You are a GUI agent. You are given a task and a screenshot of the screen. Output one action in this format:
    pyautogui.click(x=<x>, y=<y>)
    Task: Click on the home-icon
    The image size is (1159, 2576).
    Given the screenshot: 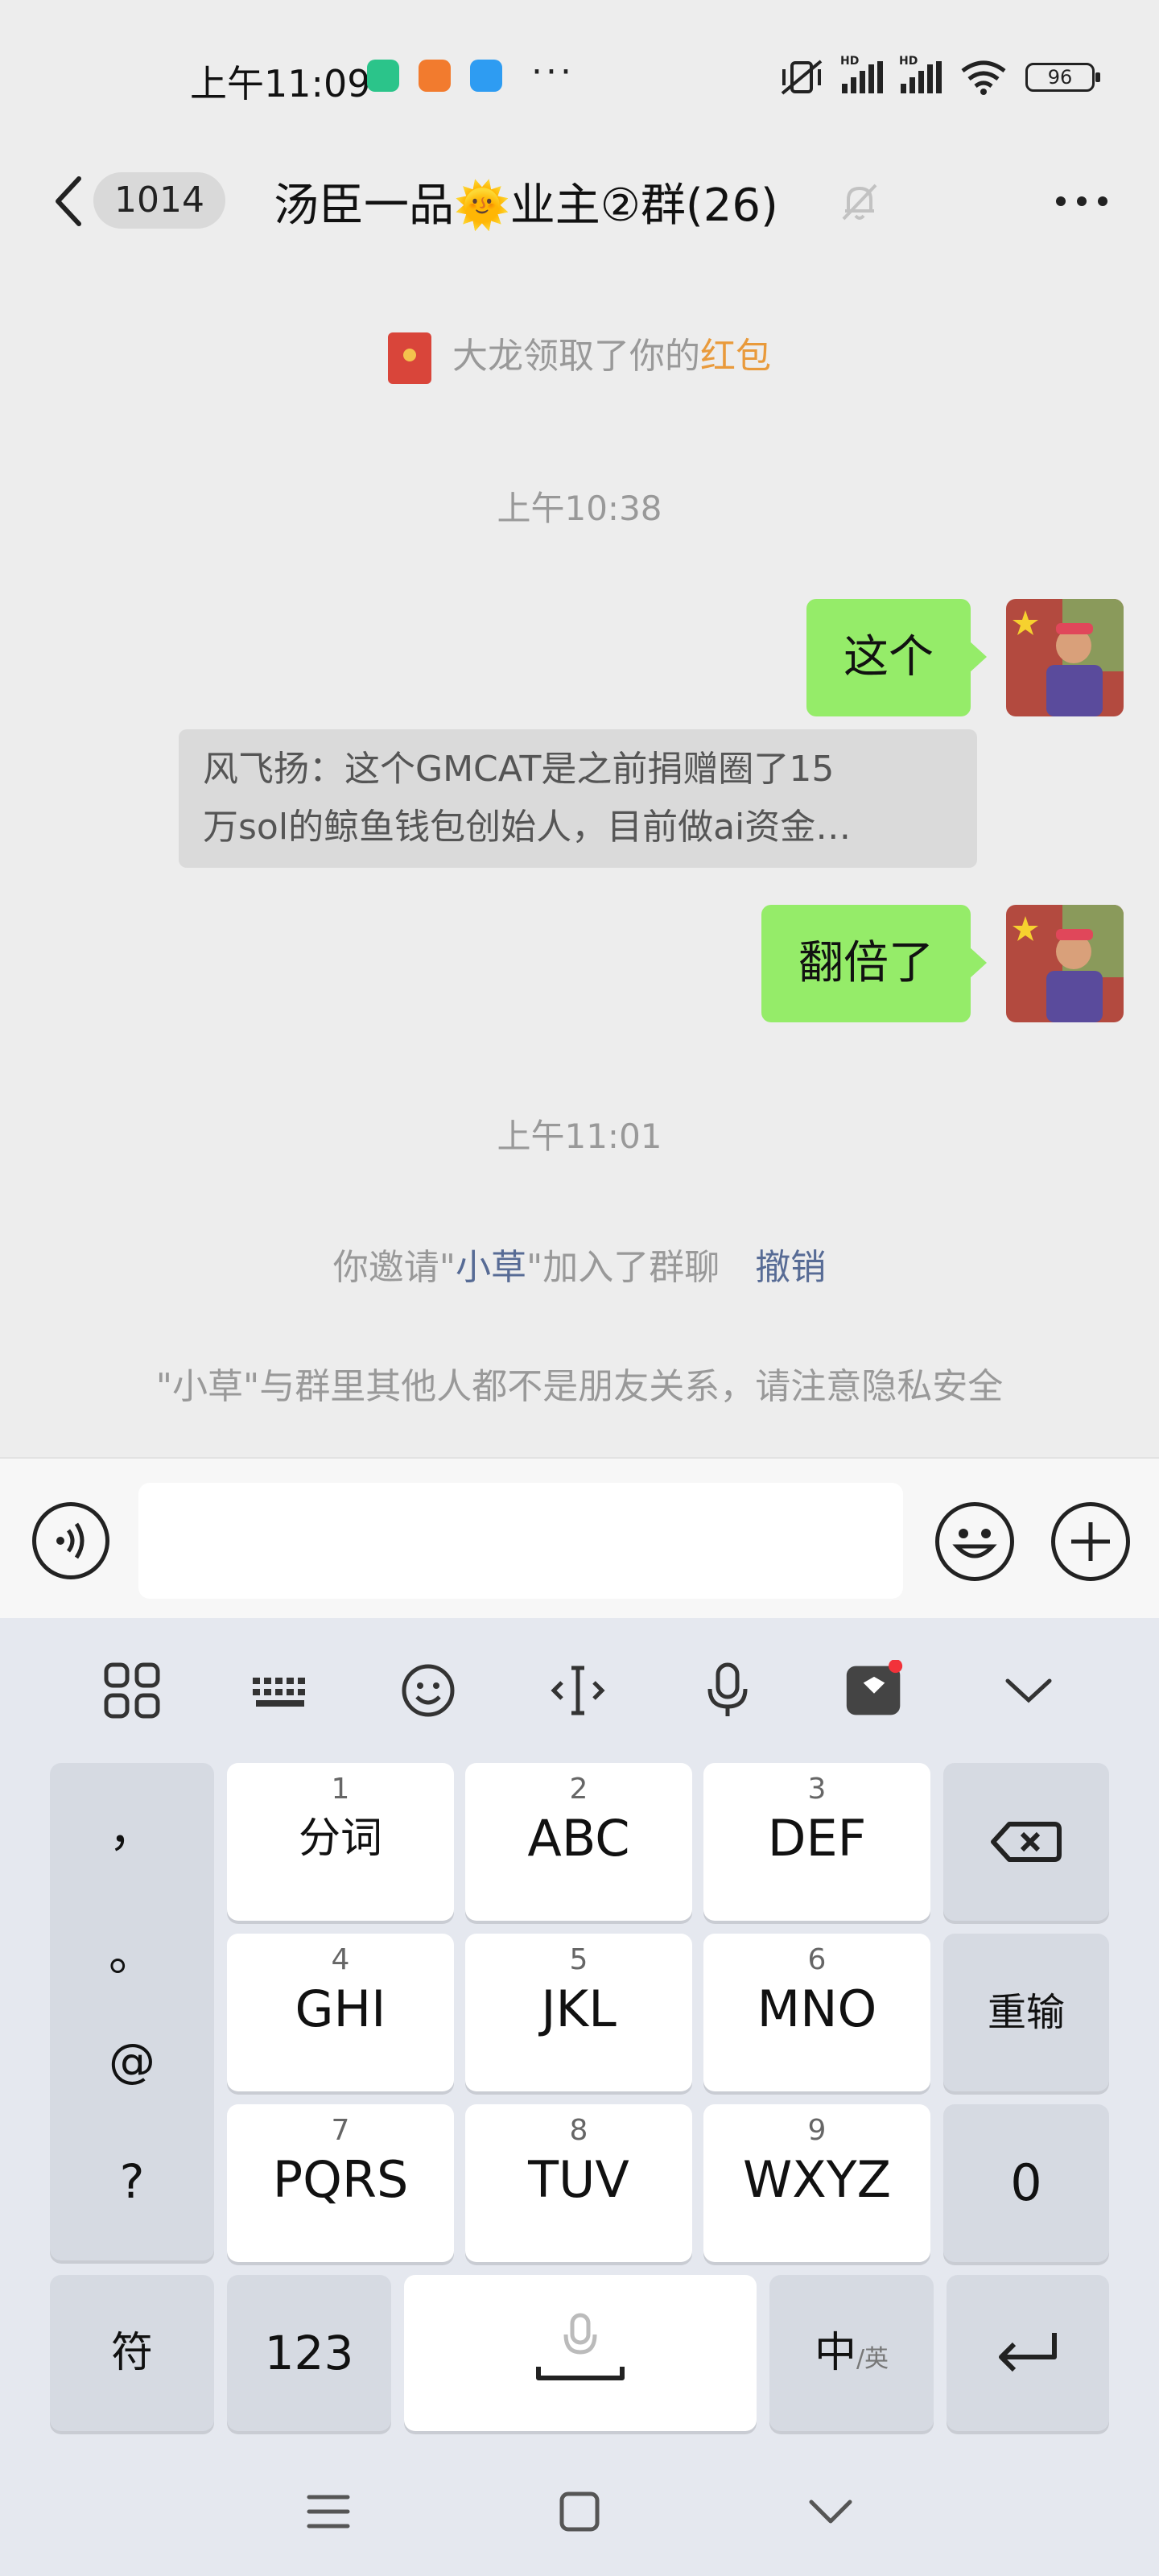 What is the action you would take?
    pyautogui.click(x=579, y=2511)
    